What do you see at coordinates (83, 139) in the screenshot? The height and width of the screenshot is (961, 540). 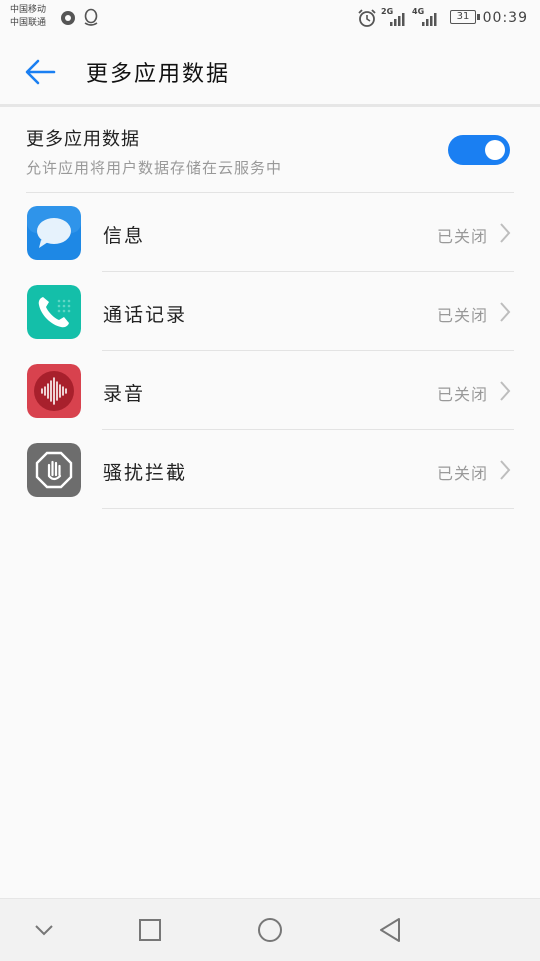 I see `toggle-title: 更多应用数据` at bounding box center [83, 139].